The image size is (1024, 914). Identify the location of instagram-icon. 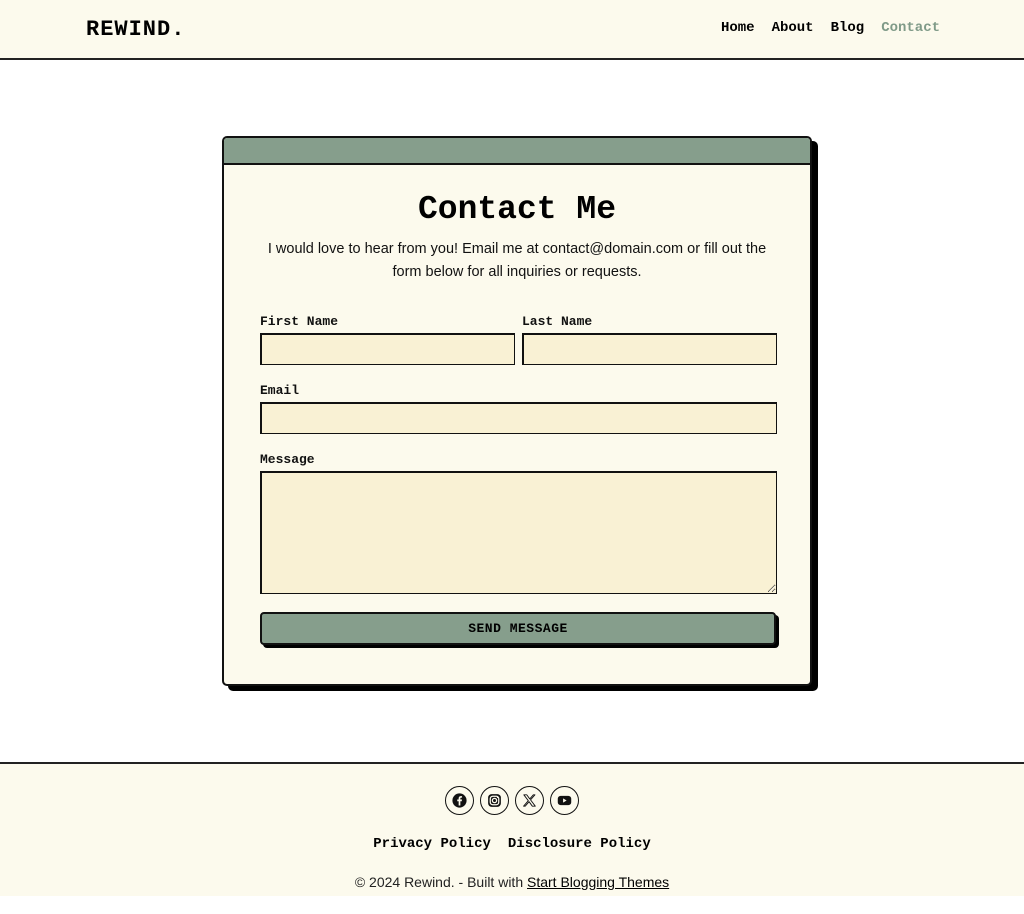
(494, 800).